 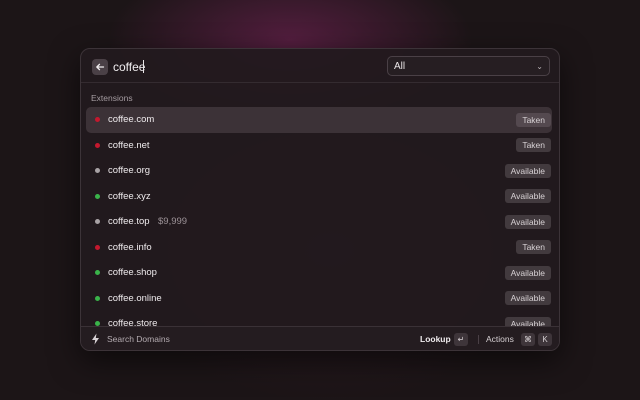 What do you see at coordinates (500, 339) in the screenshot?
I see `actions-button: Actions` at bounding box center [500, 339].